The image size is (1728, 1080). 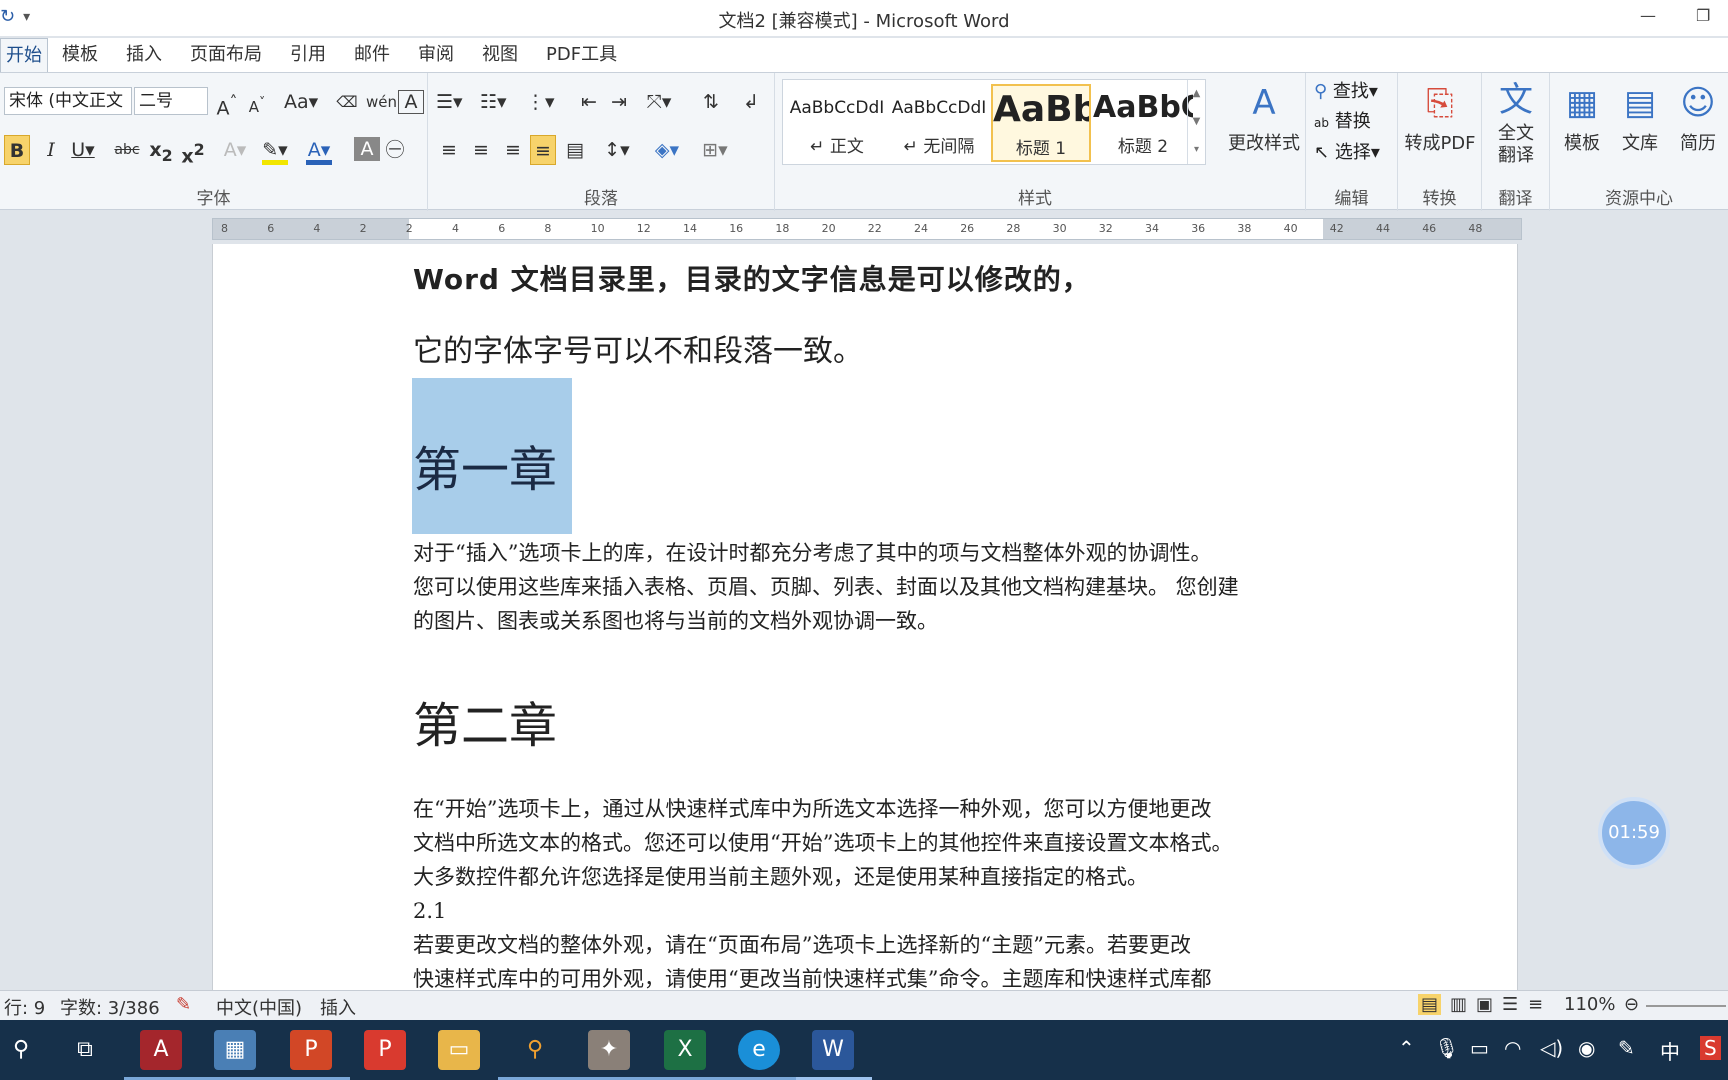 What do you see at coordinates (1479, 1048) in the screenshot?
I see `battery-icon: ▭` at bounding box center [1479, 1048].